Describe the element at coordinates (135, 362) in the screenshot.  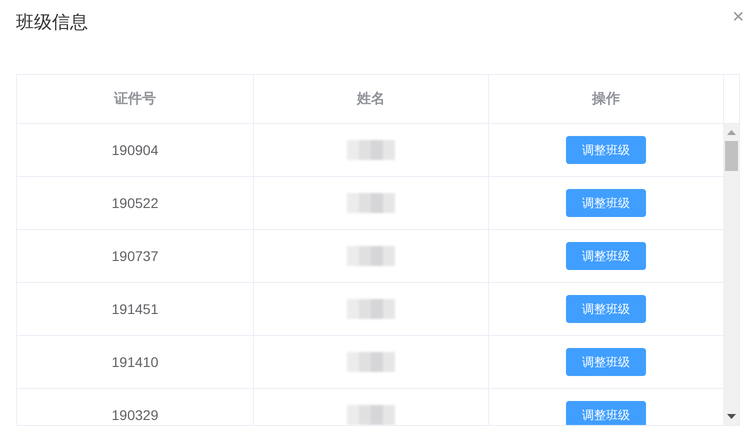
I see `table-cell: 191410` at that location.